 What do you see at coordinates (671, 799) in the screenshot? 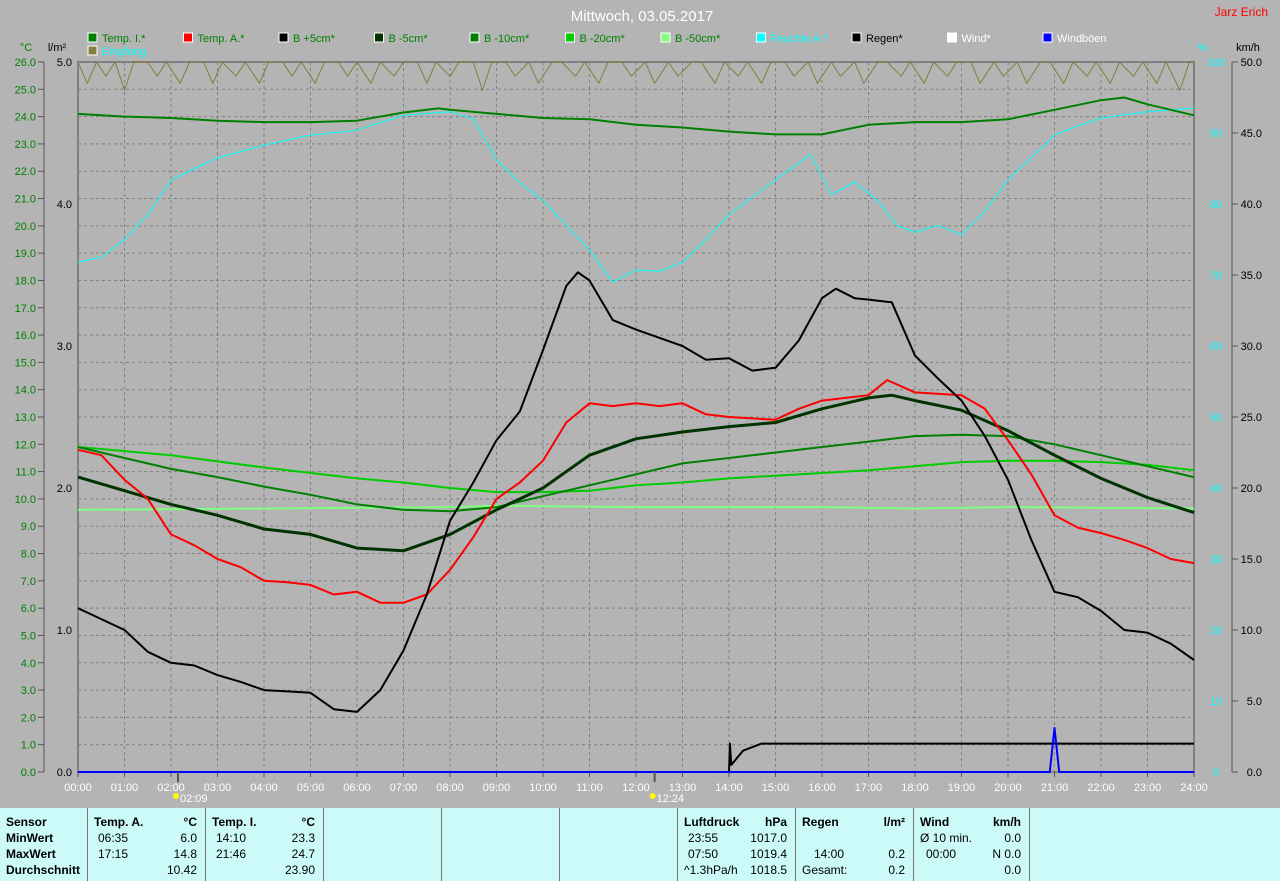
I see `marker-label: 12:24` at bounding box center [671, 799].